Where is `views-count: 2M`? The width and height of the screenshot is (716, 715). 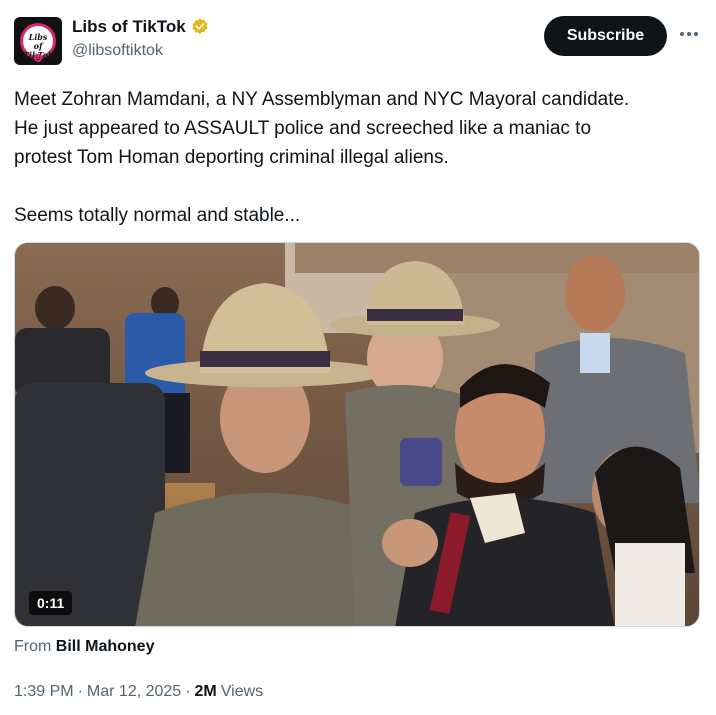 views-count: 2M is located at coordinates (205, 691).